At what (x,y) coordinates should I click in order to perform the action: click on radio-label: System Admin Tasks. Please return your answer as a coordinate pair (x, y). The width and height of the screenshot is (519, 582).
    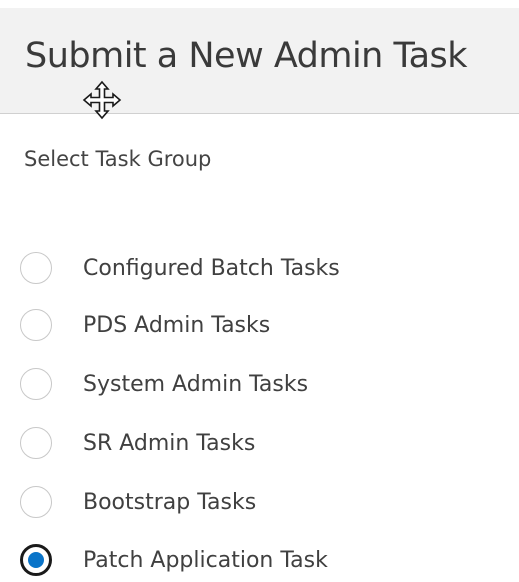
    Looking at the image, I should click on (195, 384).